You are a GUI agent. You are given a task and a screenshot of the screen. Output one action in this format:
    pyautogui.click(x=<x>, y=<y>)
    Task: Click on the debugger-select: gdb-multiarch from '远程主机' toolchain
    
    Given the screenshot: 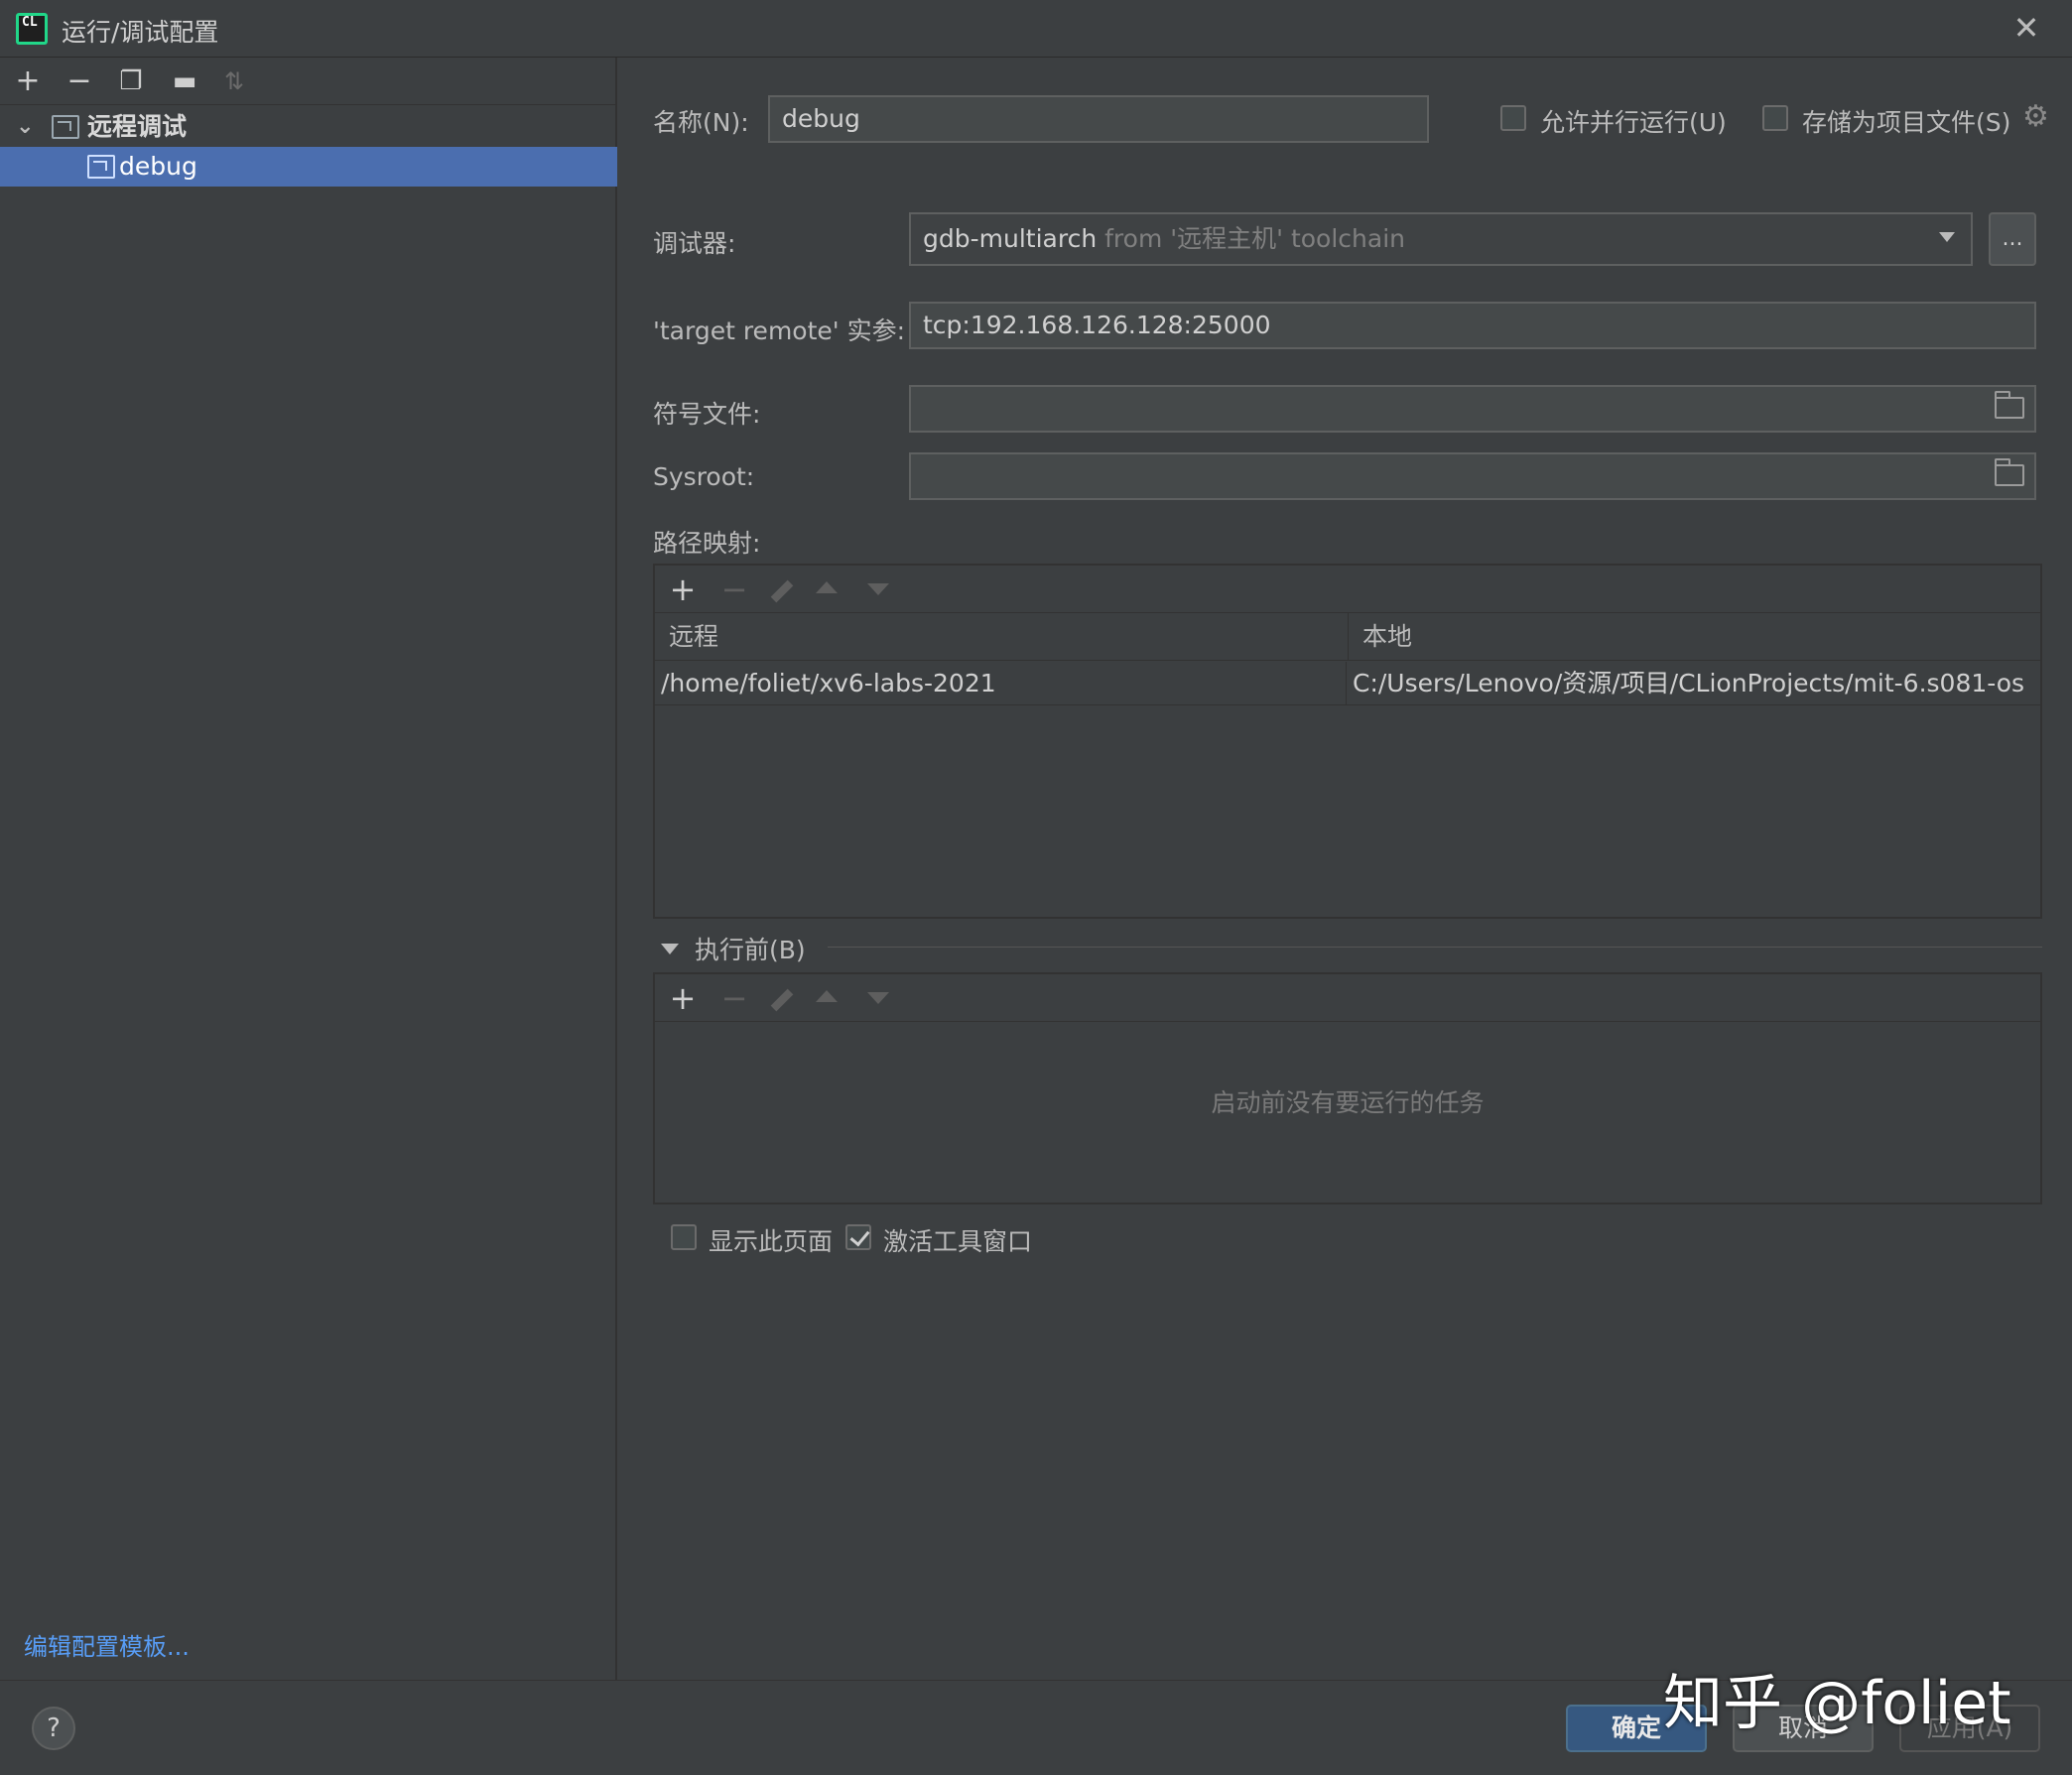 What is the action you would take?
    pyautogui.click(x=1441, y=239)
    